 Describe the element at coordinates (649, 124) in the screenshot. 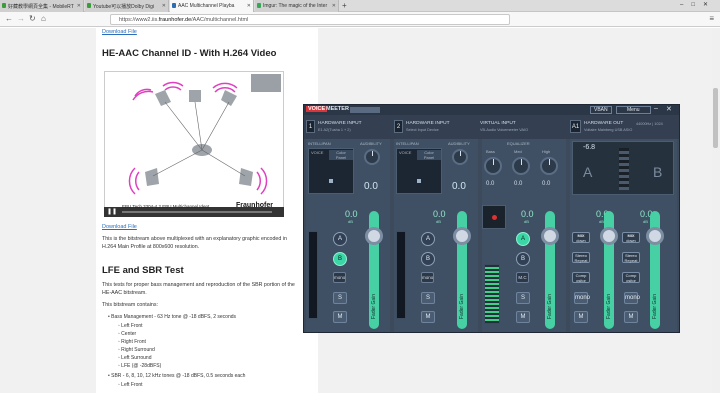

I see `sample-rate: 44000Hz | 1024` at that location.